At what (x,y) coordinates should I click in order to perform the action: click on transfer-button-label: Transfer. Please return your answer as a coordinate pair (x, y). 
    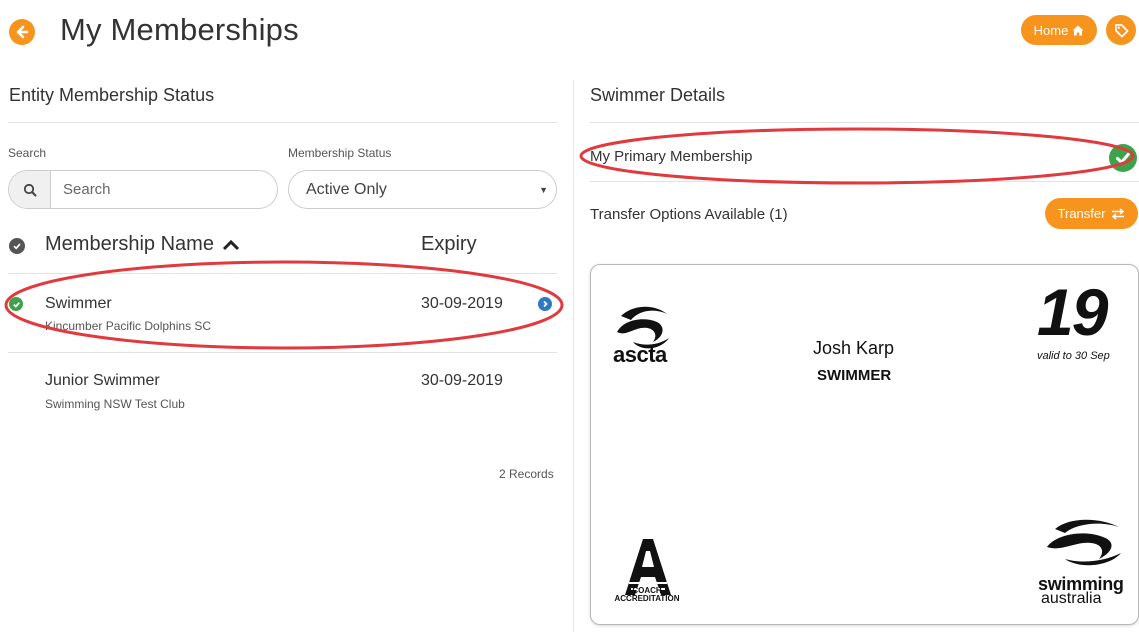
    Looking at the image, I should click on (1081, 213).